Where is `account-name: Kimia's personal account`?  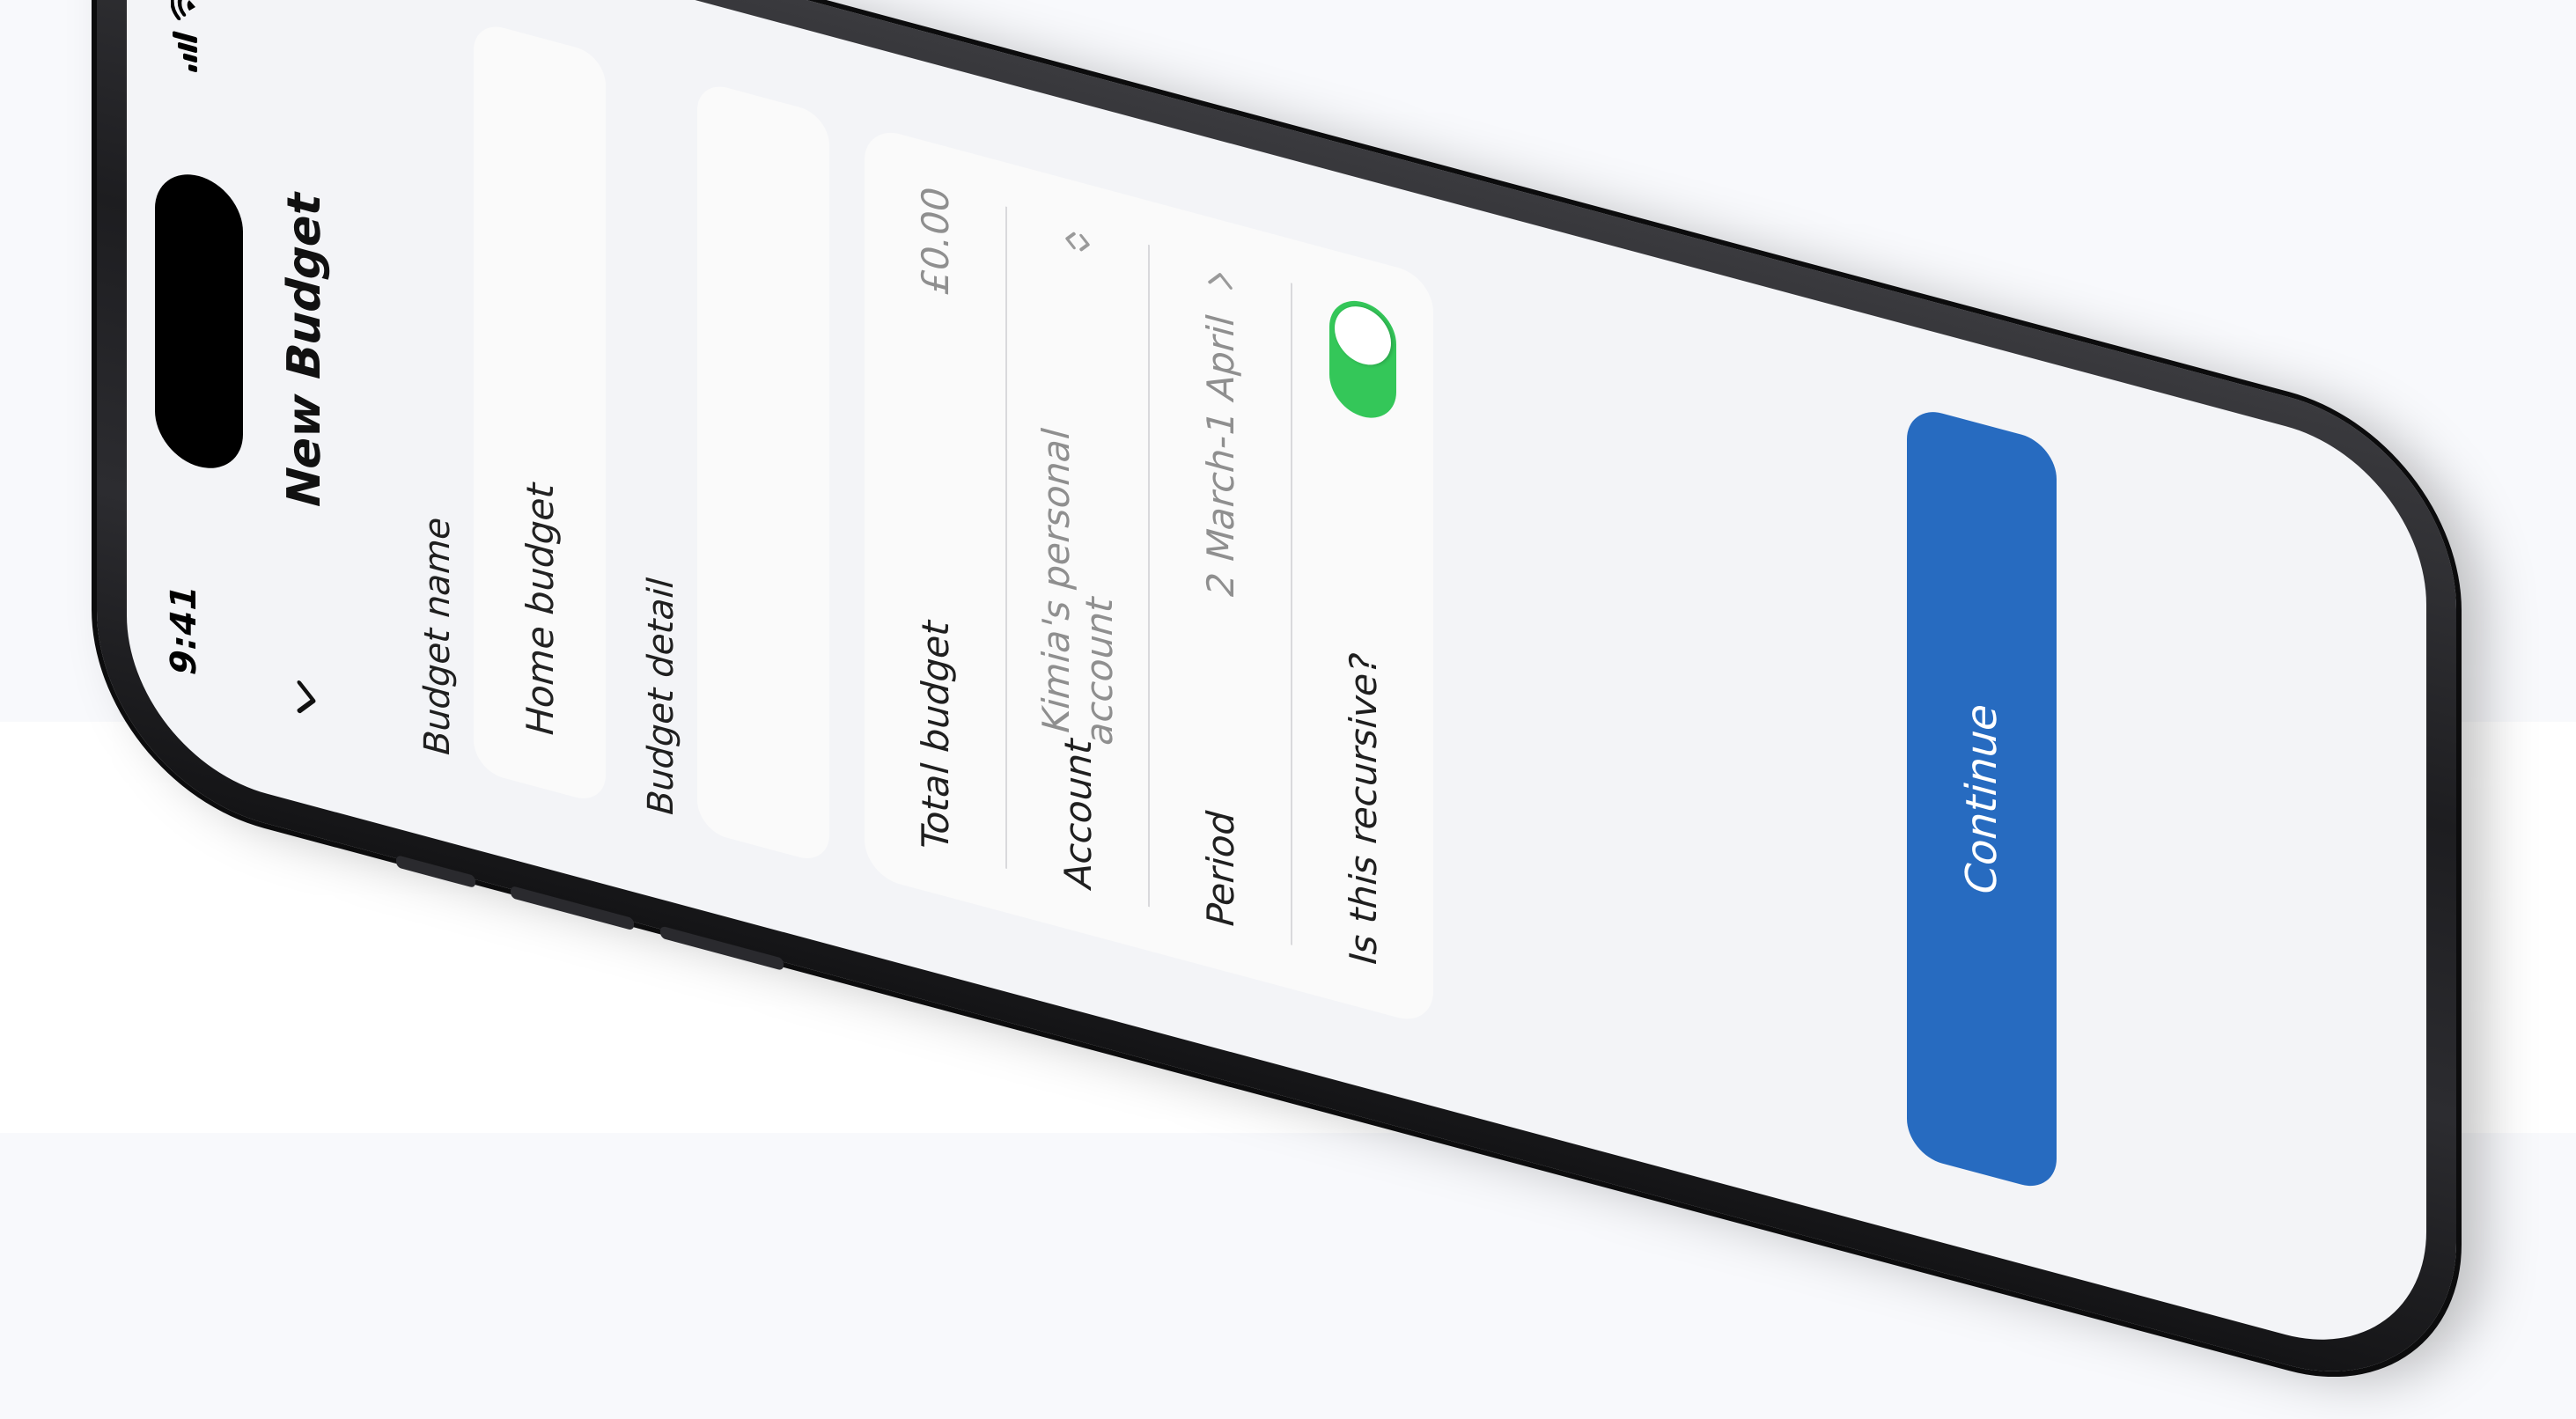 account-name: Kimia's personal account is located at coordinates (1078, 586).